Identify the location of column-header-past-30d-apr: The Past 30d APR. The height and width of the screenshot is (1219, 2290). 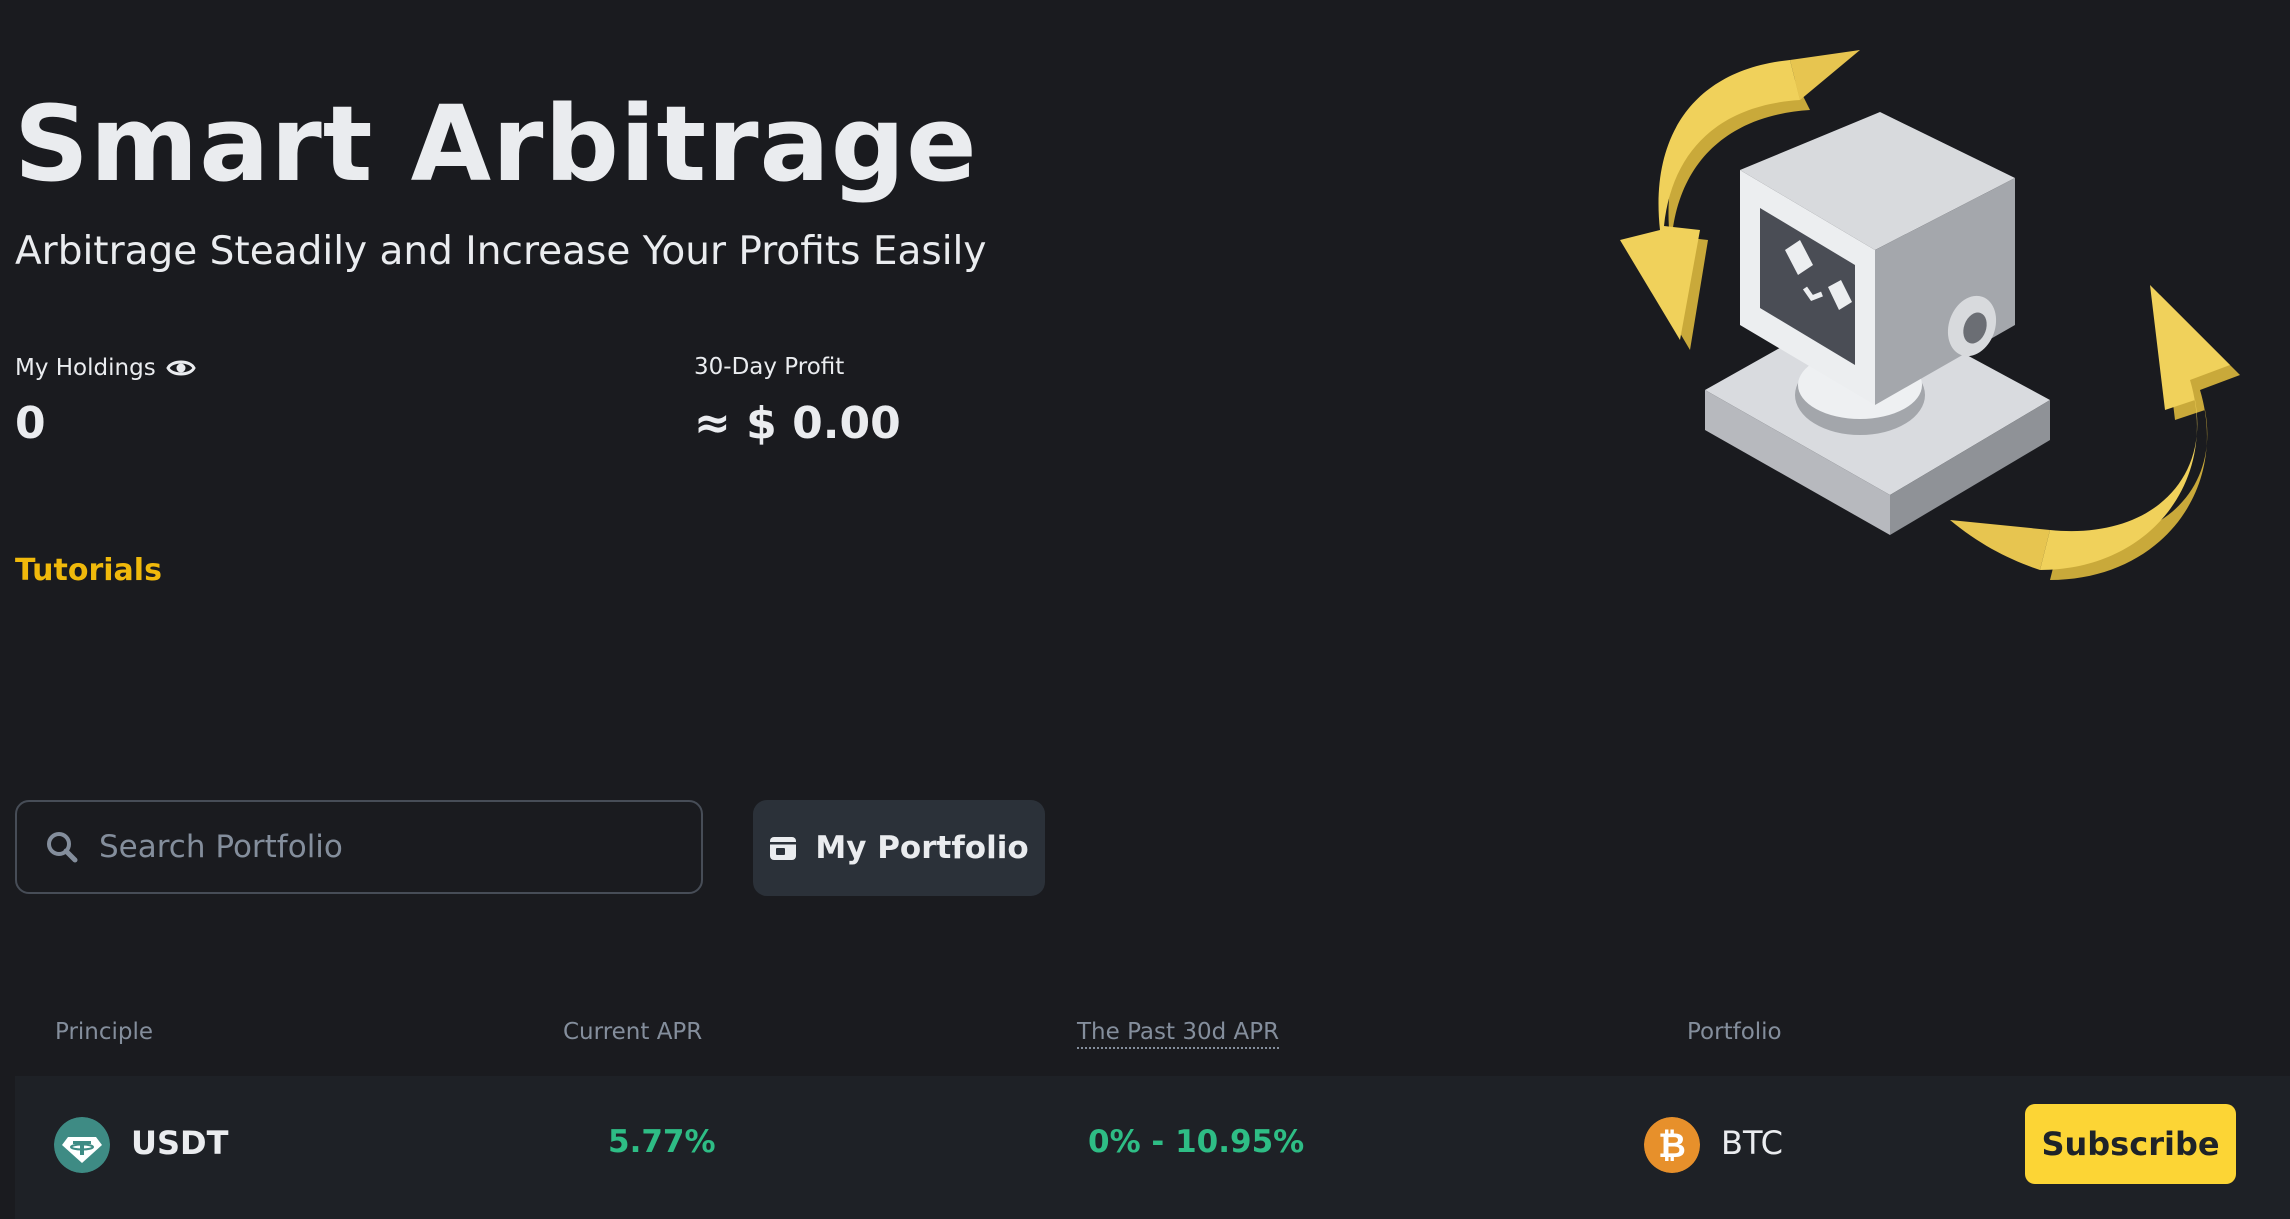
(1178, 1035).